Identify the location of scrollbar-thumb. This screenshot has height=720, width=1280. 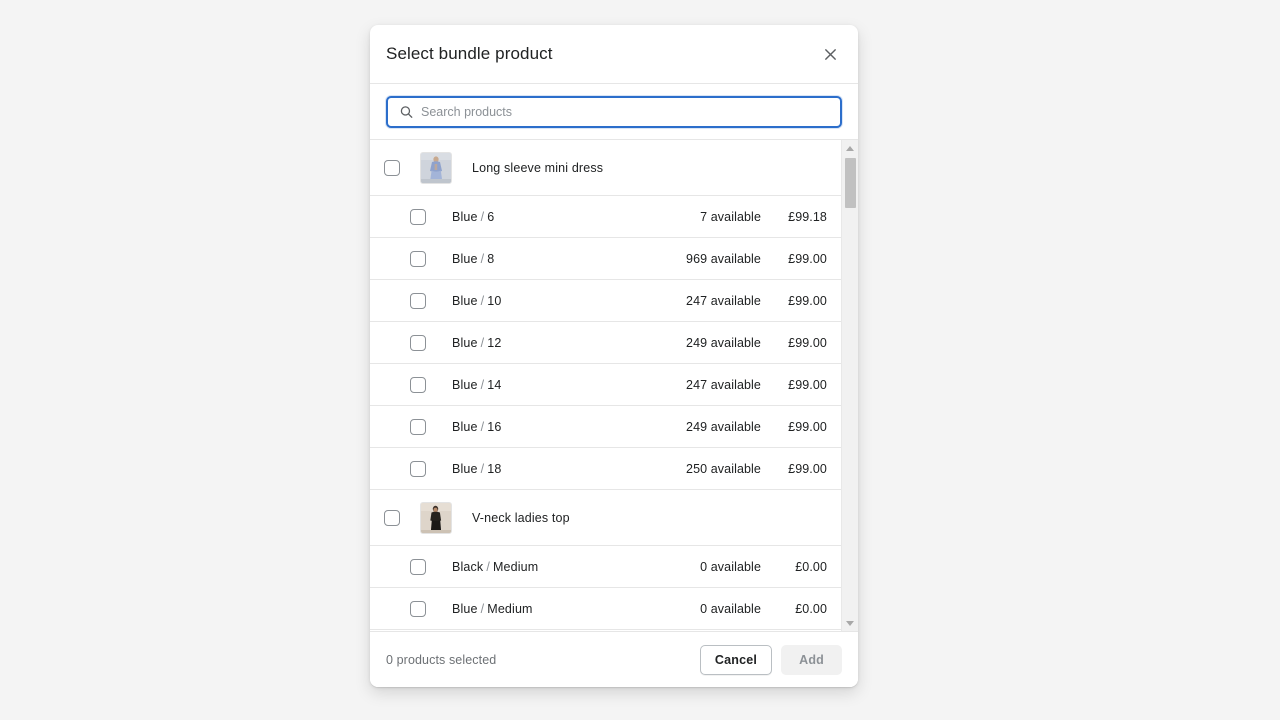
(850, 183).